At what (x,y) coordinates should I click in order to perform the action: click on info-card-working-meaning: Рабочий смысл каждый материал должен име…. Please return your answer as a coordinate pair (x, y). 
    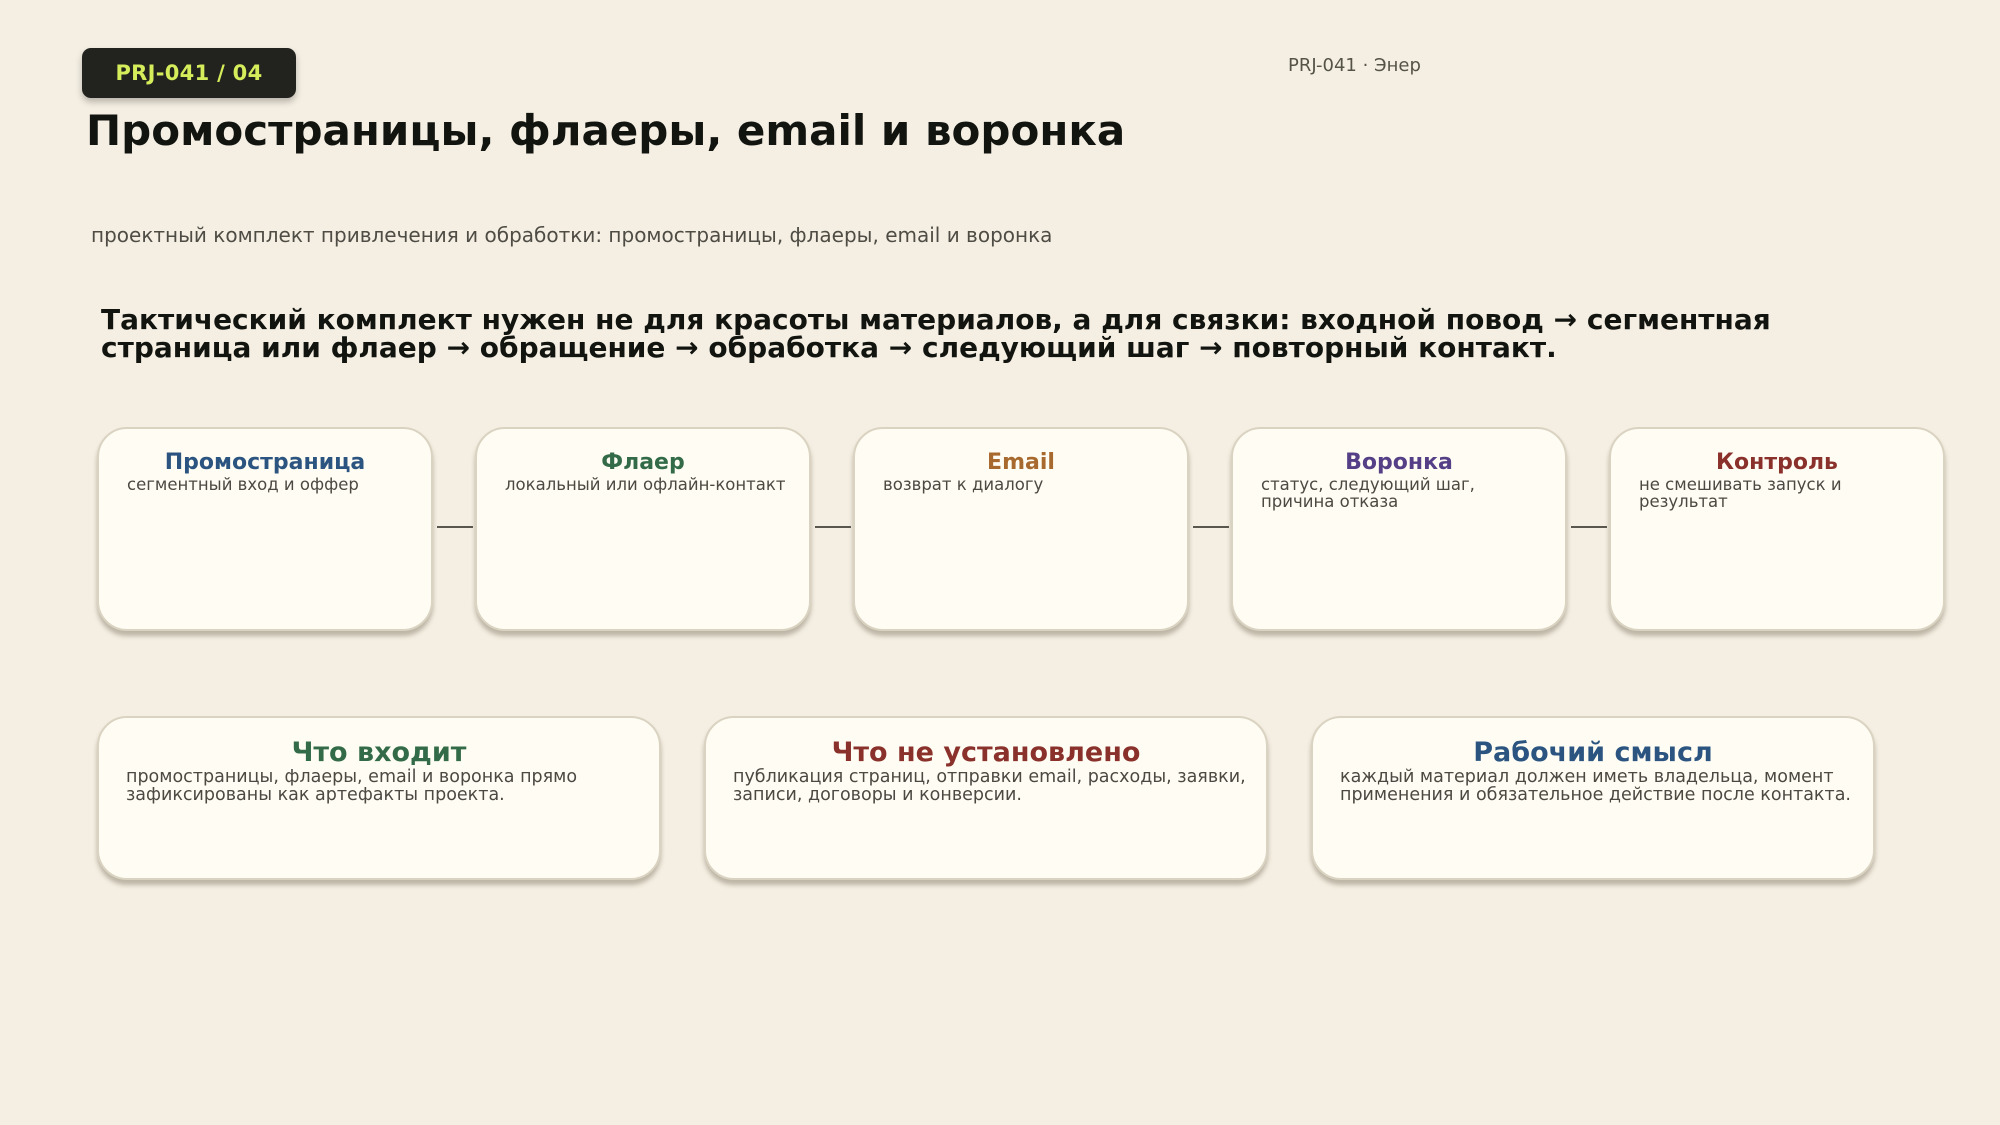
    Looking at the image, I should click on (1593, 798).